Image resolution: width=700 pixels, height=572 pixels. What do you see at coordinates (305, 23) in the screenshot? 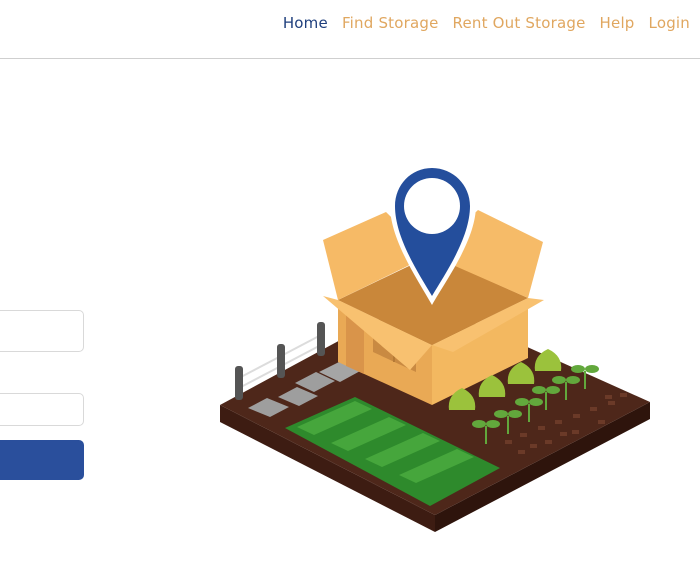
I see `nav-link-home: Home` at bounding box center [305, 23].